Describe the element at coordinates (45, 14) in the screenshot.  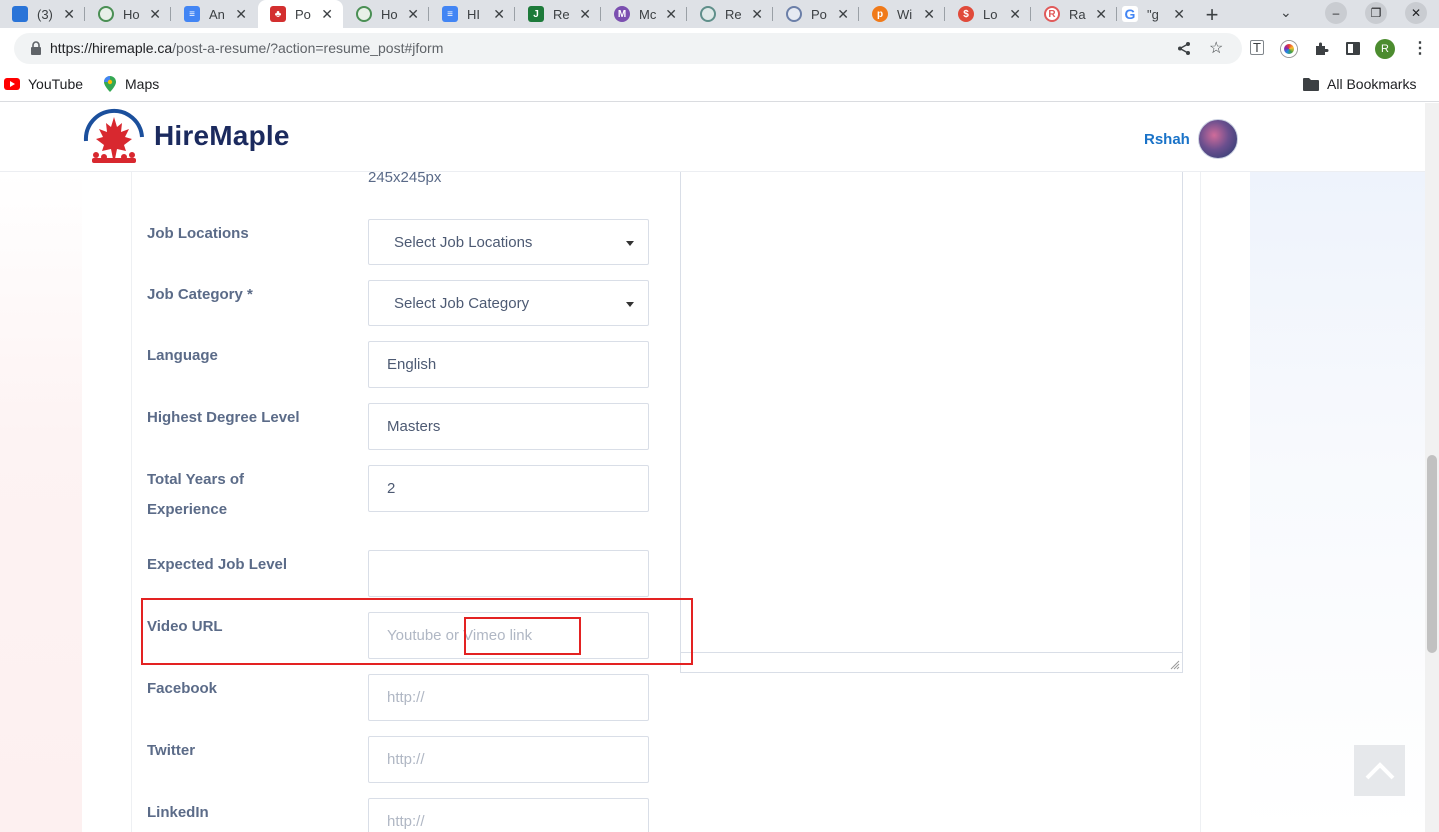
I see `tab-title: (3)` at that location.